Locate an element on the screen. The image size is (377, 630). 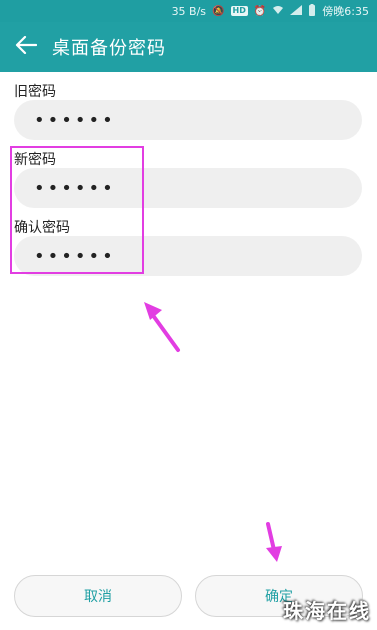
back-button is located at coordinates (26, 47).